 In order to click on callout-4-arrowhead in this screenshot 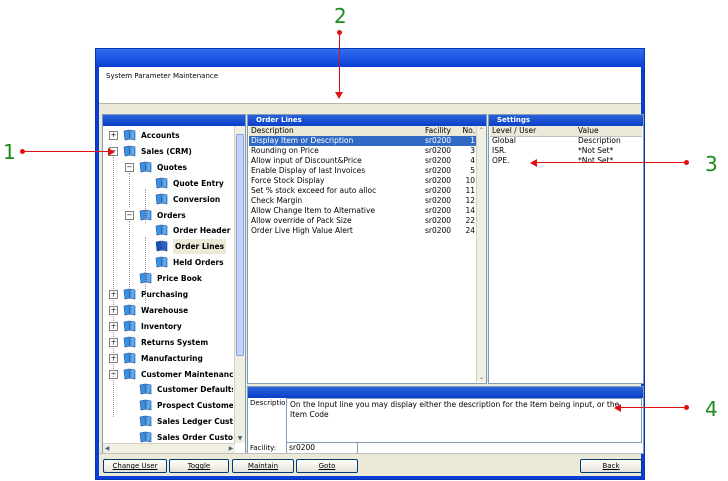, I will do `click(617, 408)`.